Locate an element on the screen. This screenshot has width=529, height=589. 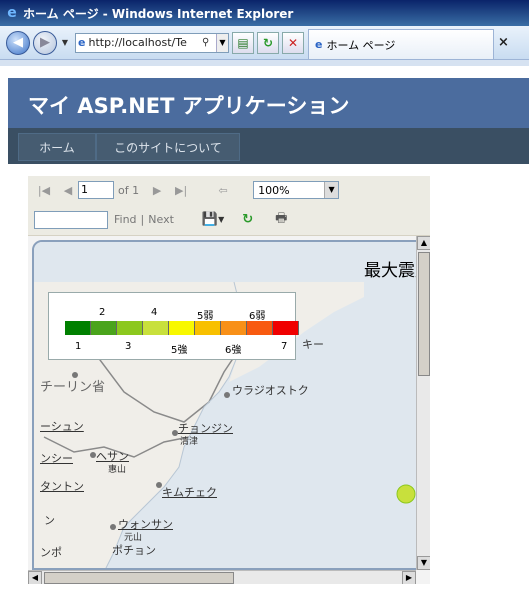
page-count-label: of 1 is located at coordinates (129, 190).